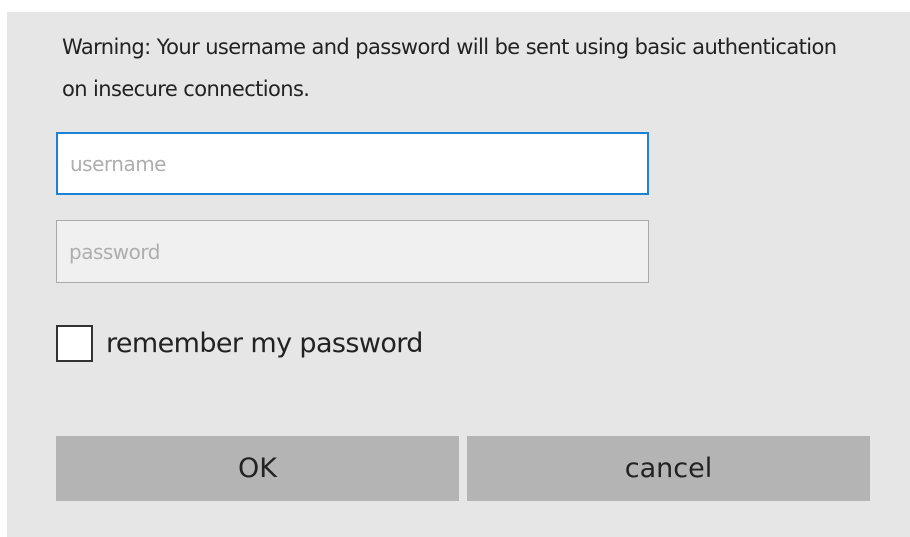 This screenshot has width=910, height=537. I want to click on remember-password-option: remember my password, so click(239, 343).